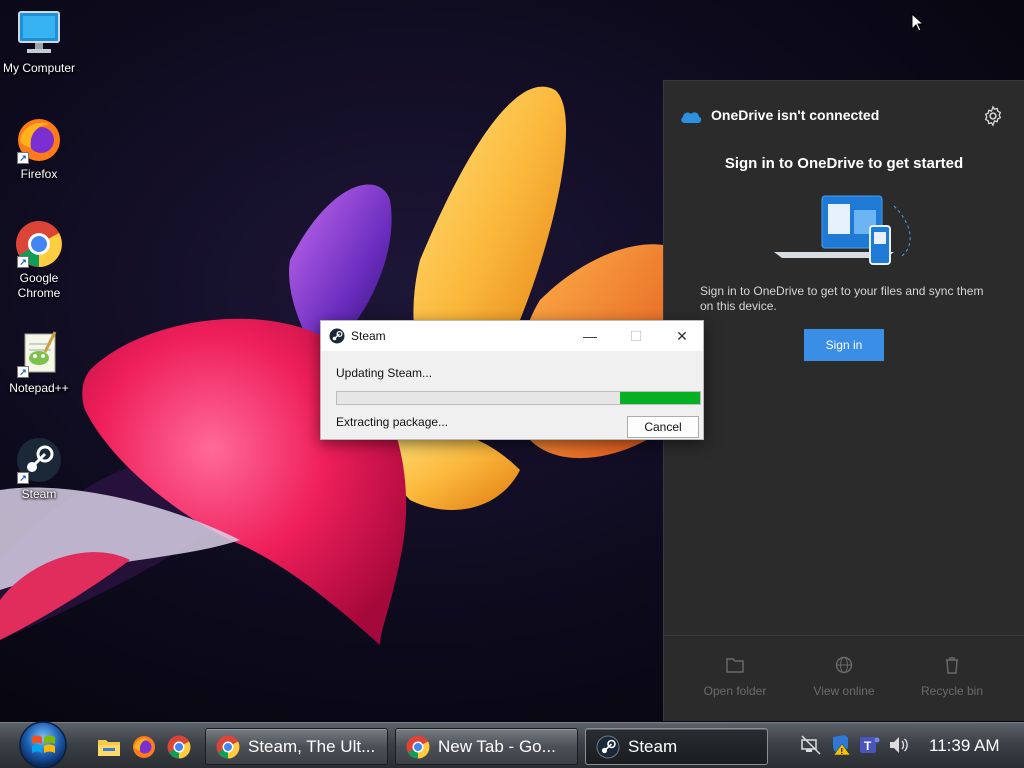 This screenshot has height=768, width=1024. What do you see at coordinates (844, 345) in the screenshot?
I see `signin-button: Sign in` at bounding box center [844, 345].